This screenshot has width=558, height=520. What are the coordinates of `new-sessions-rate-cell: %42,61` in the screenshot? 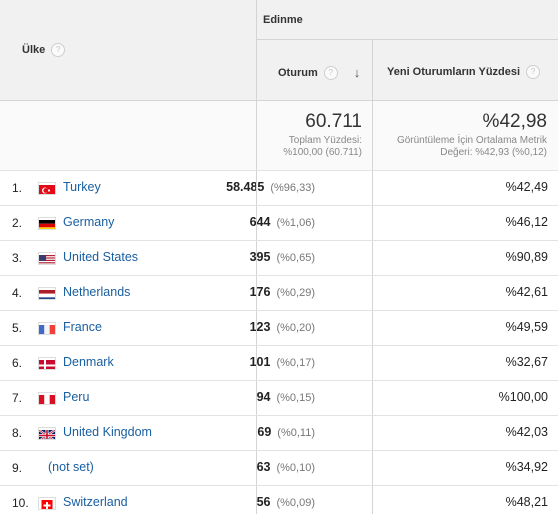 It's located at (527, 292).